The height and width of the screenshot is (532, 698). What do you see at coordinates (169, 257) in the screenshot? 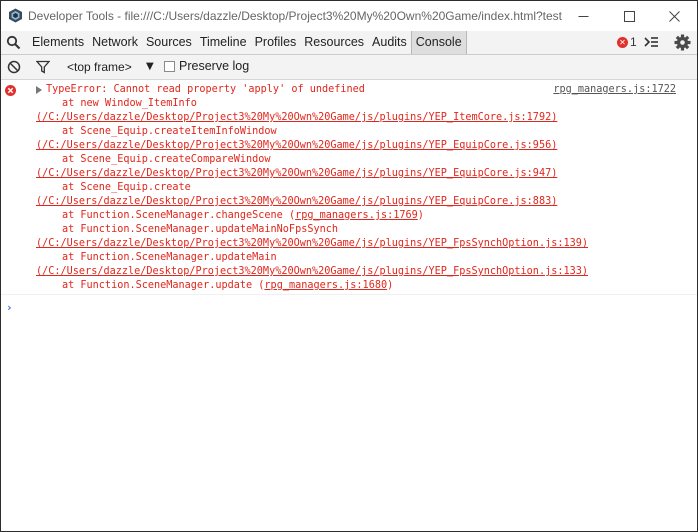
I see `stack-frame: at Function.SceneManager.updateMain` at bounding box center [169, 257].